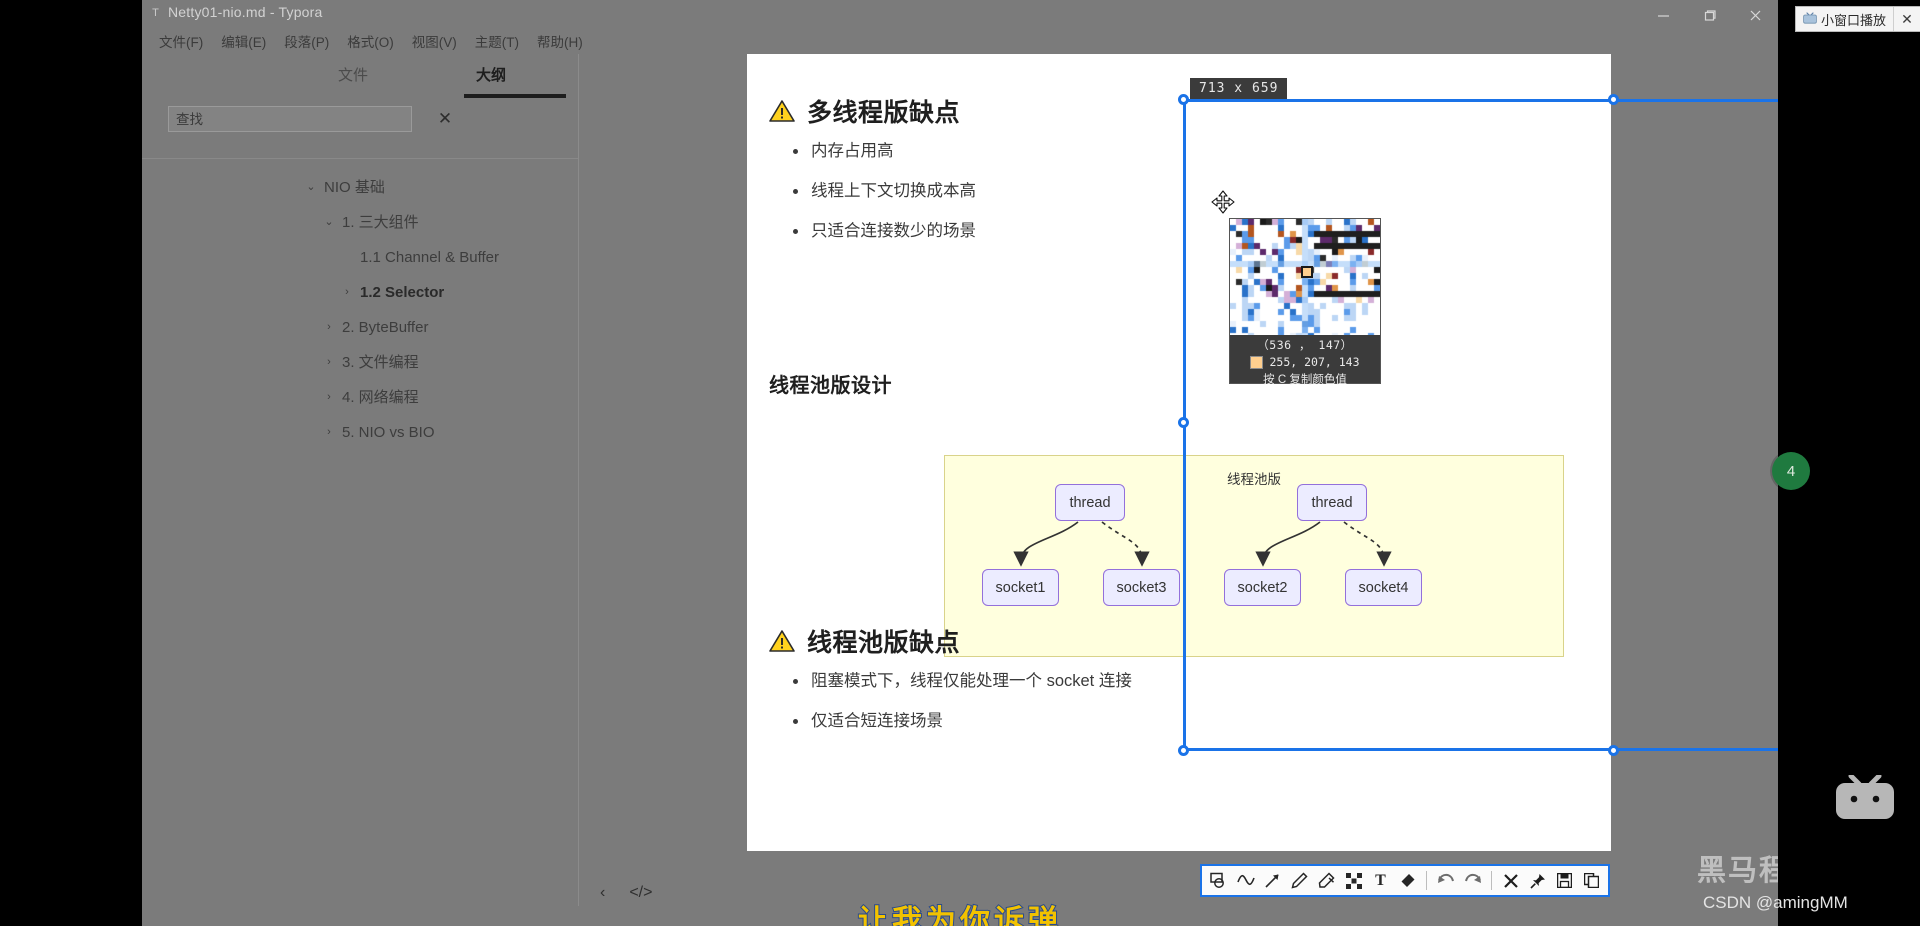 This screenshot has height=926, width=1920. I want to click on menu-paragraph: 段落(P), so click(306, 41).